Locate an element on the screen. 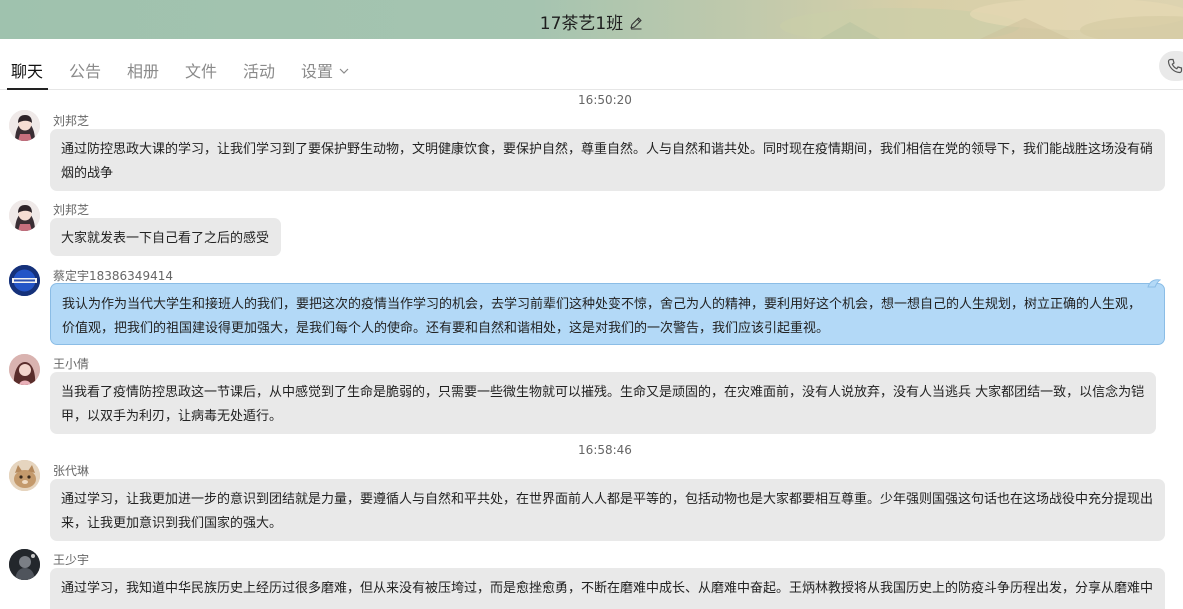 Image resolution: width=1183 pixels, height=609 pixels. sender-name: 王少宇 is located at coordinates (71, 560).